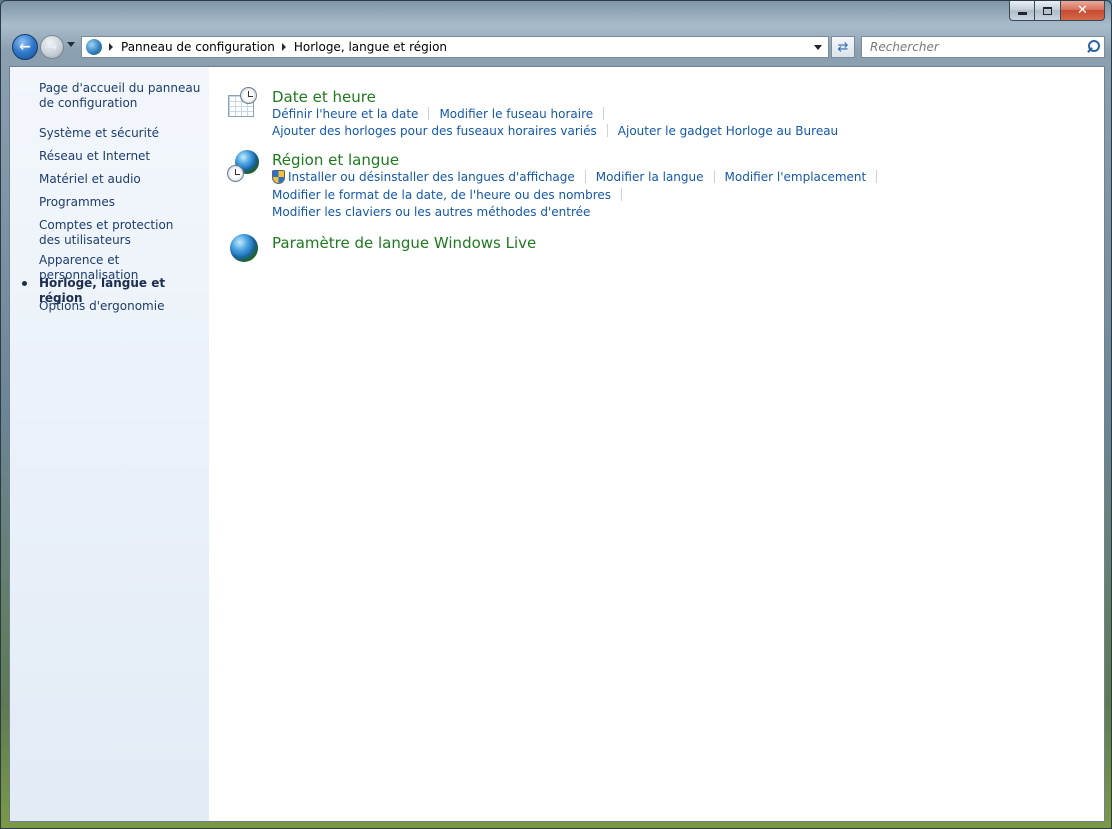  What do you see at coordinates (244, 248) in the screenshot?
I see `globe-icon` at bounding box center [244, 248].